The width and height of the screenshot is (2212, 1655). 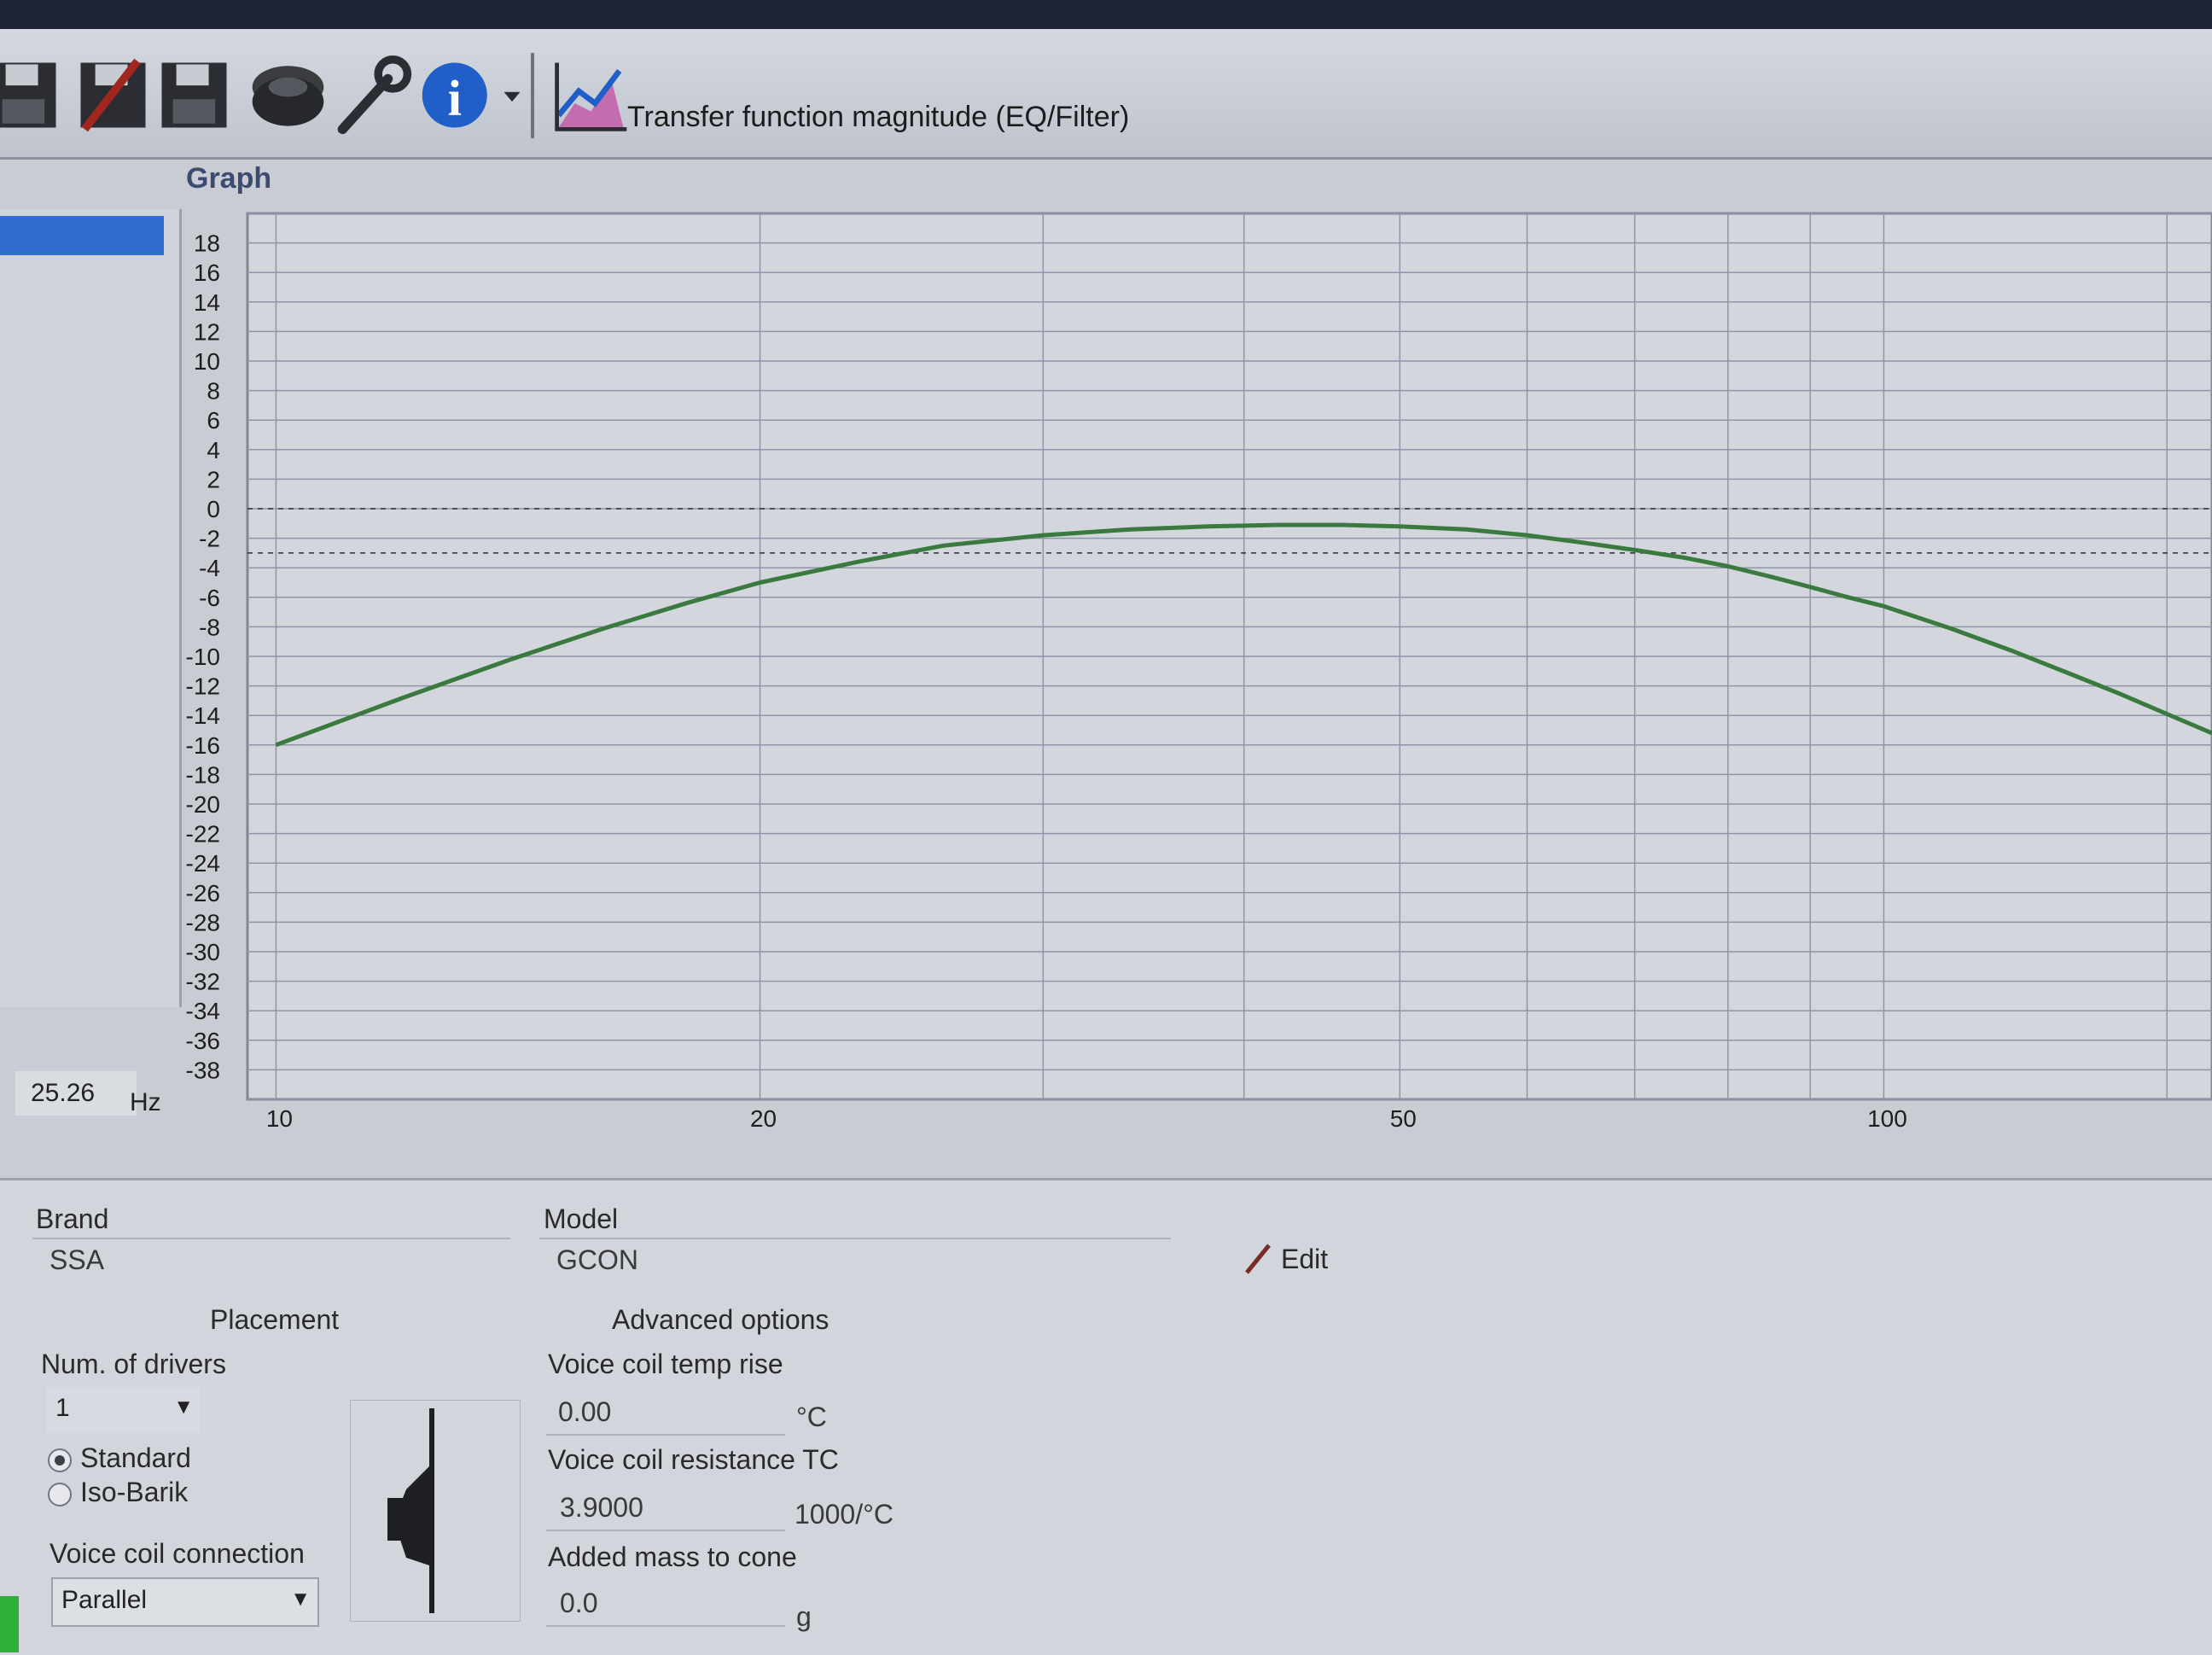 What do you see at coordinates (665, 1364) in the screenshot?
I see `vc-temp-rise-label: Voice coil temp rise` at bounding box center [665, 1364].